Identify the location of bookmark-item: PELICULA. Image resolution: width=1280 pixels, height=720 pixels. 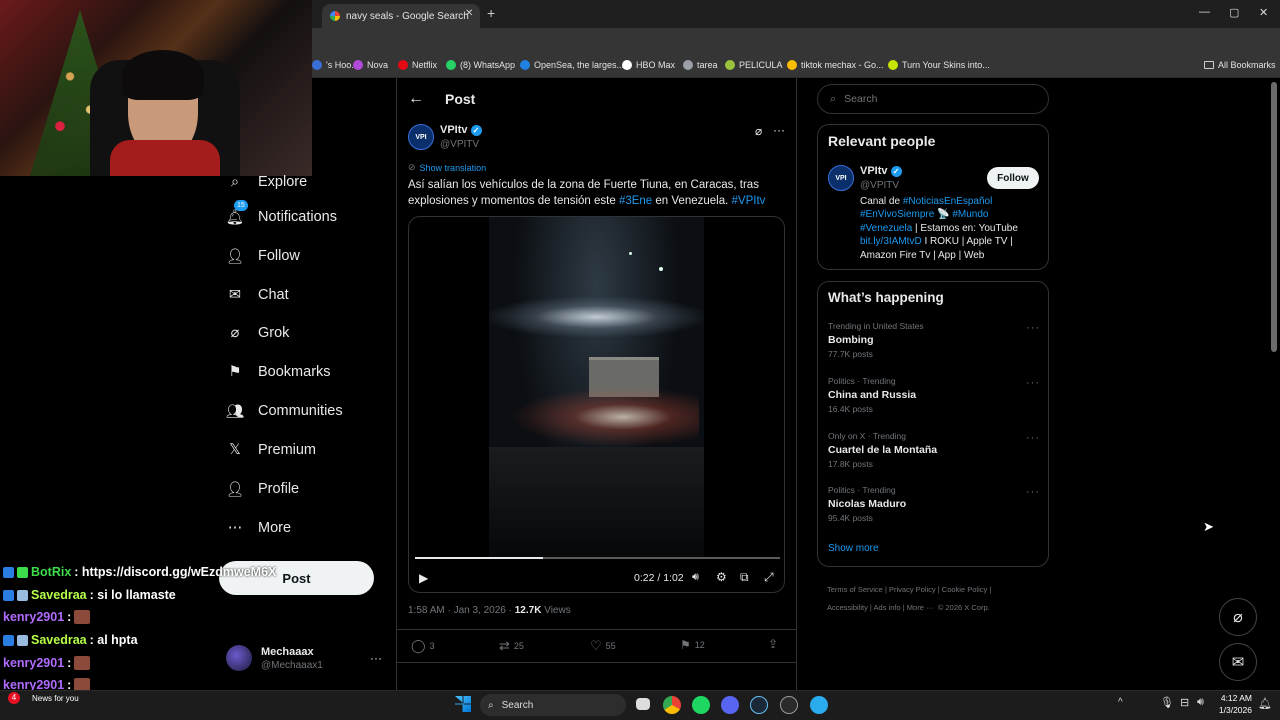
(754, 65).